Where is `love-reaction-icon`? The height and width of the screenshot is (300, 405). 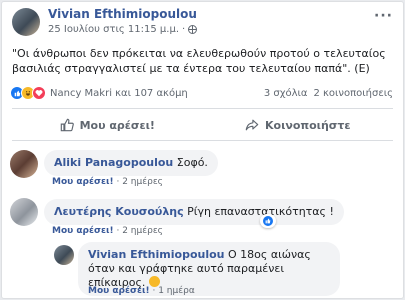 love-reaction-icon is located at coordinates (39, 93).